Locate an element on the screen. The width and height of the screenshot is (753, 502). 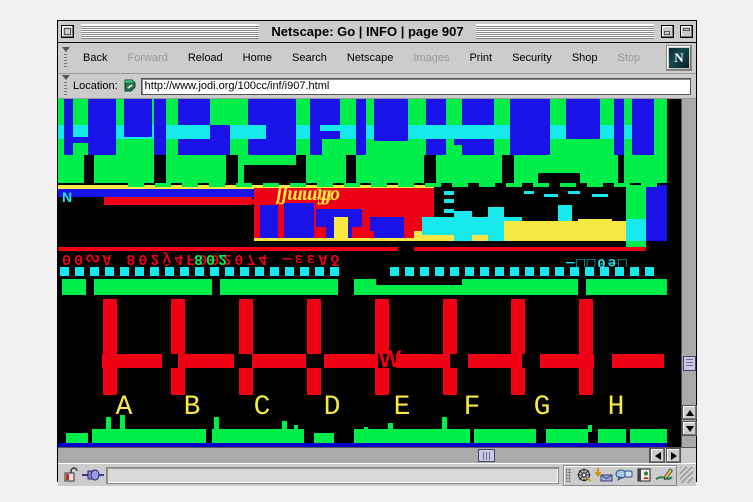
bookmark-quickfile-icon is located at coordinates (130, 86).